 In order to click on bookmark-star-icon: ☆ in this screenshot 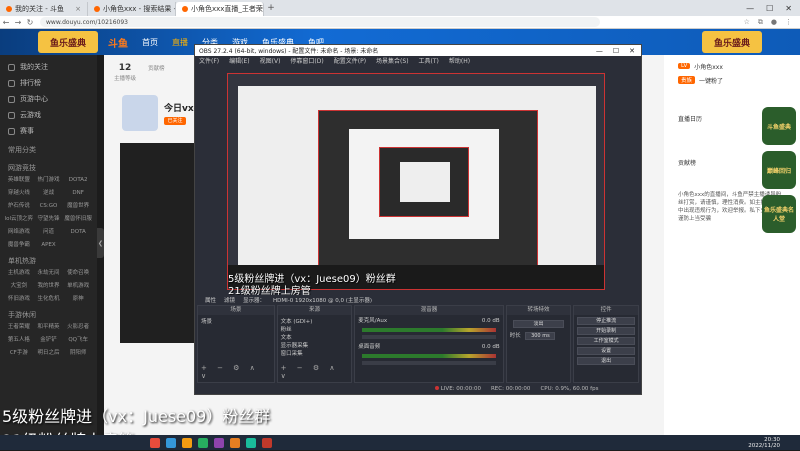, I will do `click(747, 22)`.